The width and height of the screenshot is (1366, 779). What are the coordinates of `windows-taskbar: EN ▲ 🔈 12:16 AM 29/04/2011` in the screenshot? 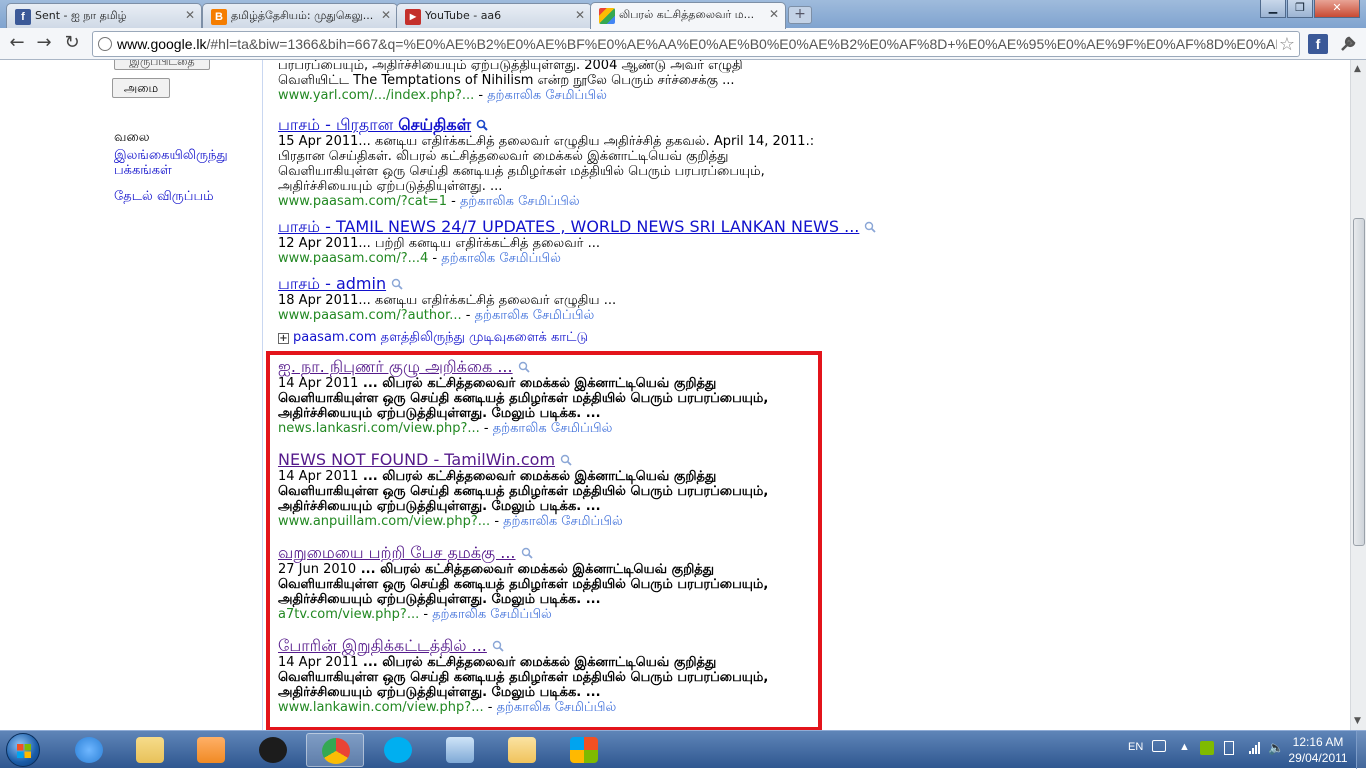 It's located at (683, 749).